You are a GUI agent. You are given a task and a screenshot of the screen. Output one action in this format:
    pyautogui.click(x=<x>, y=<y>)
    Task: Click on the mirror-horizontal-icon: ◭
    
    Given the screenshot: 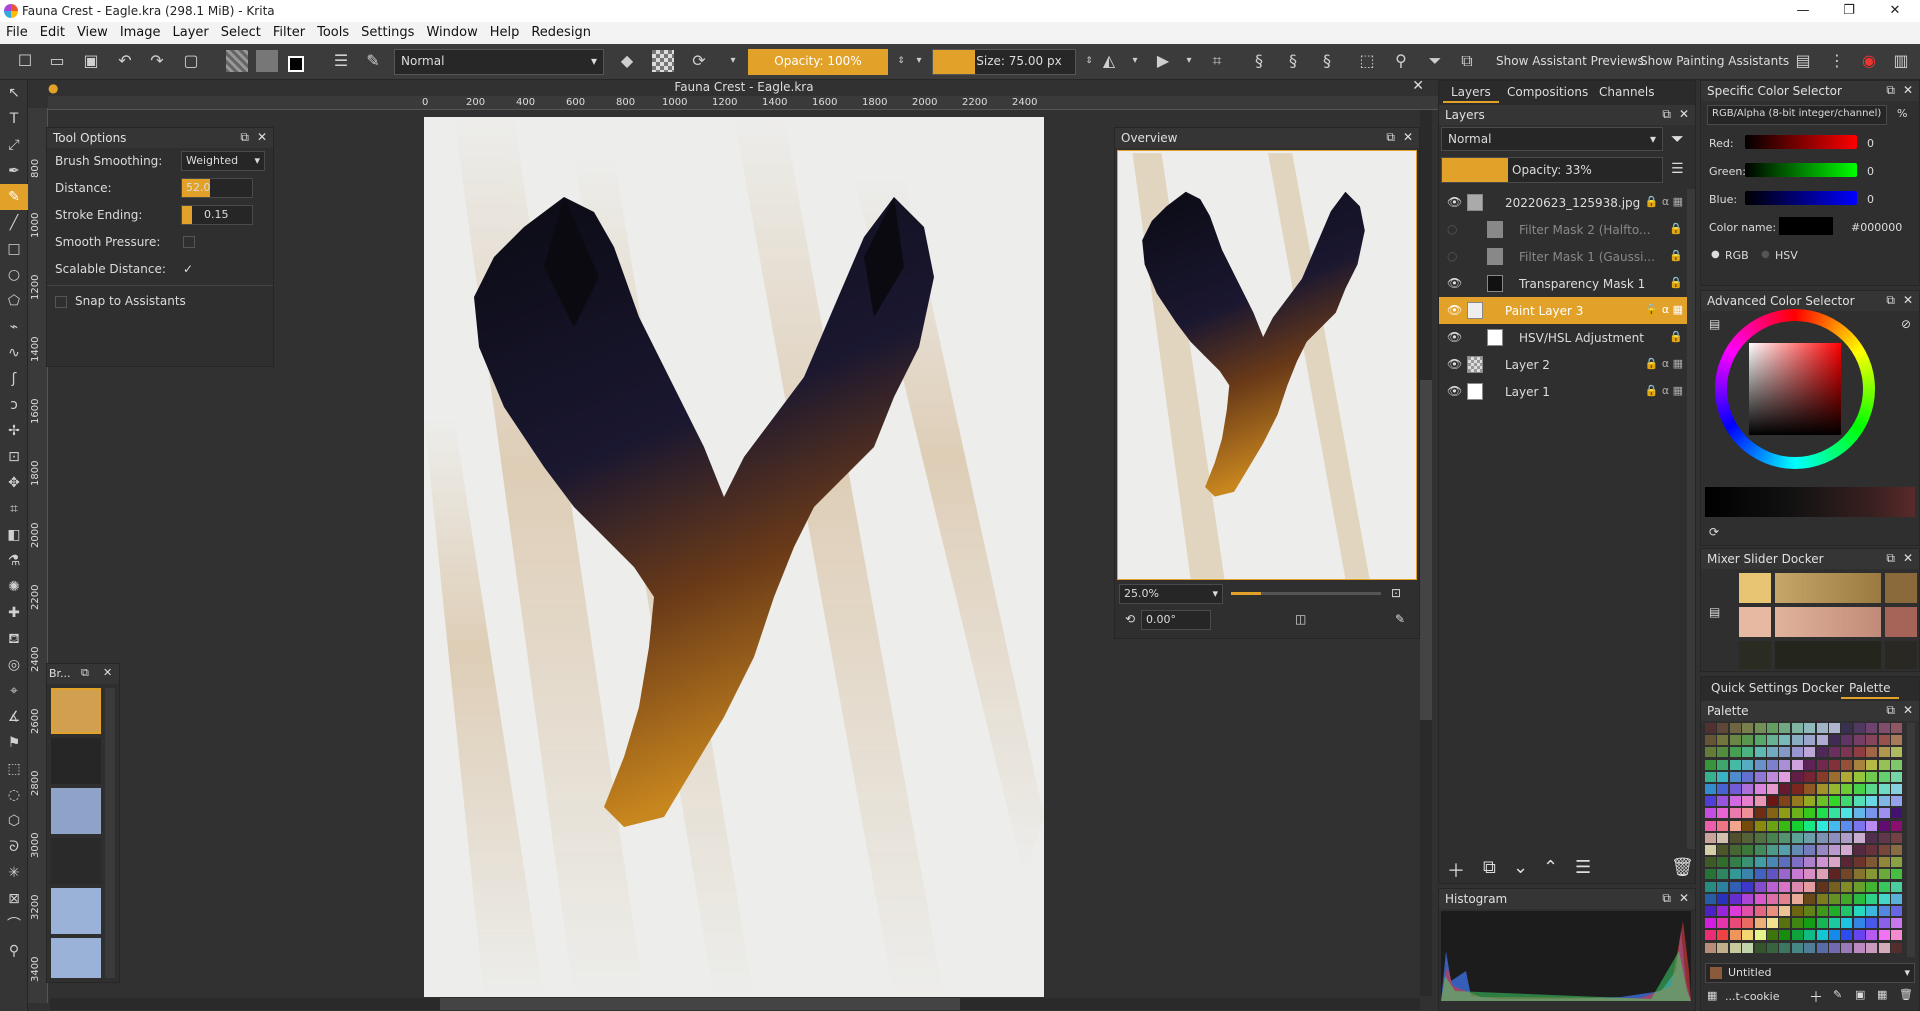 What is the action you would take?
    pyautogui.click(x=1109, y=61)
    